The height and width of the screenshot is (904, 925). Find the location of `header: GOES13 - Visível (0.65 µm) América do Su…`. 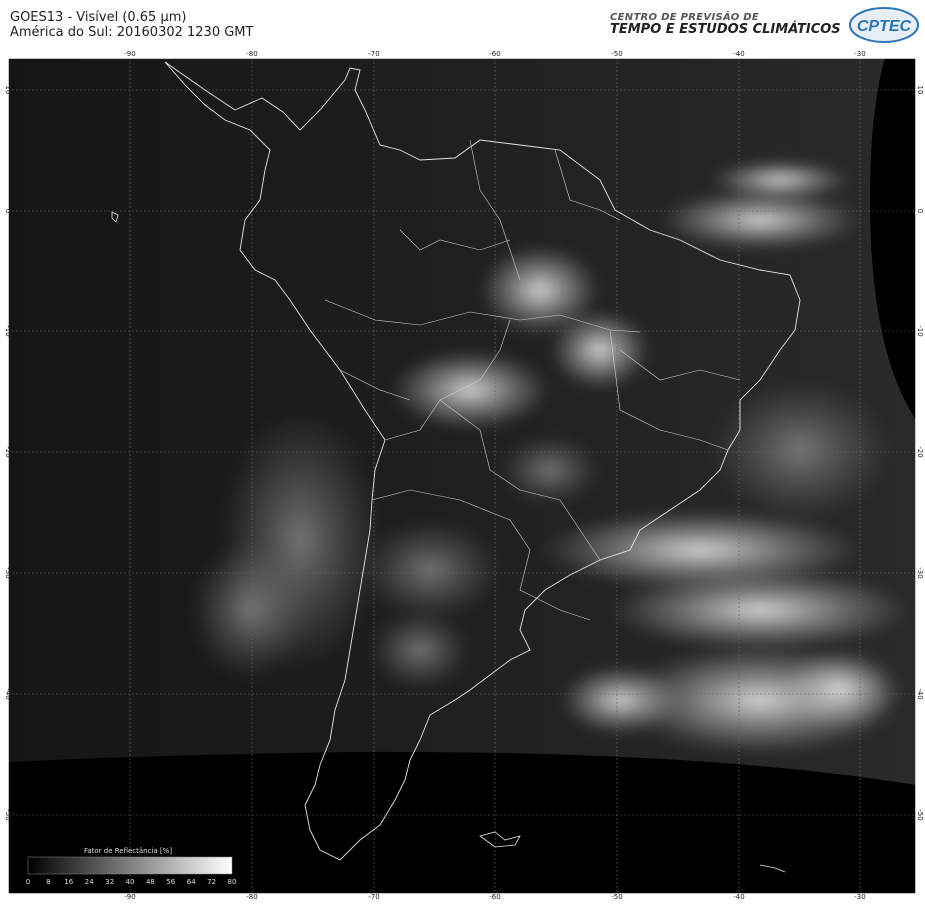

header: GOES13 - Visível (0.65 µm) América do Su… is located at coordinates (462, 25).